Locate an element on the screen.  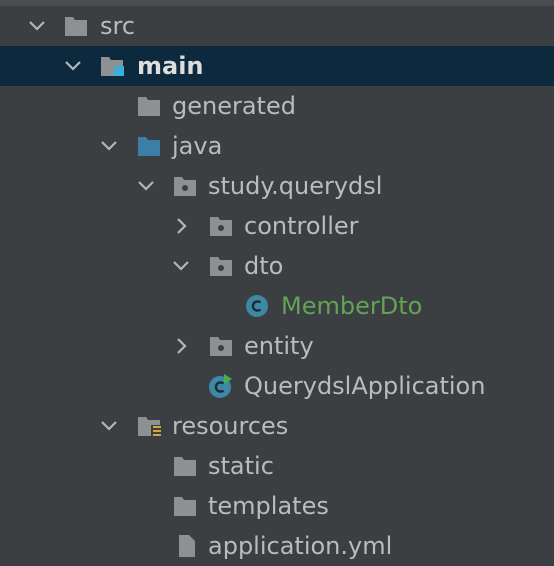
tree-item-package: study.querydsl is located at coordinates (277, 186).